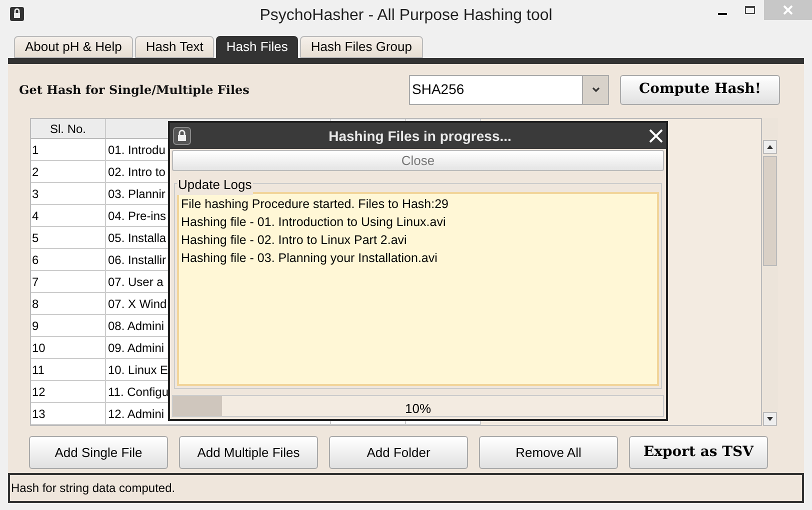  I want to click on app-icon, so click(17, 14).